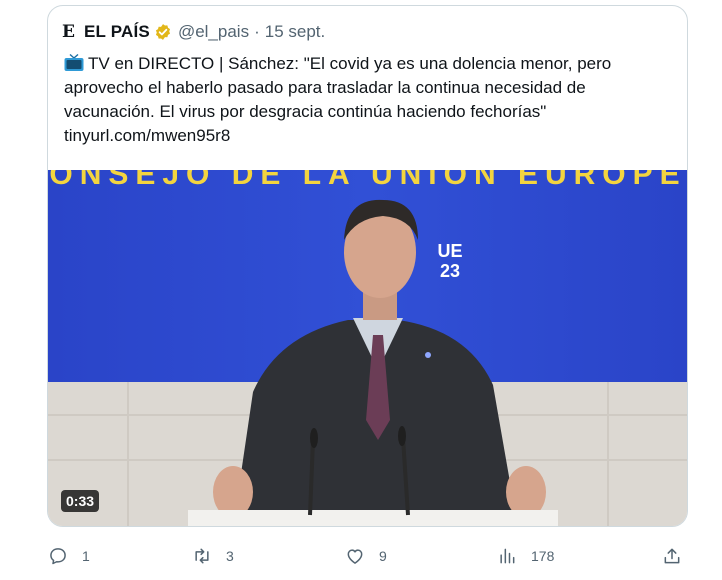 The width and height of the screenshot is (722, 580). Describe the element at coordinates (507, 556) in the screenshot. I see `views-chart-icon` at that location.